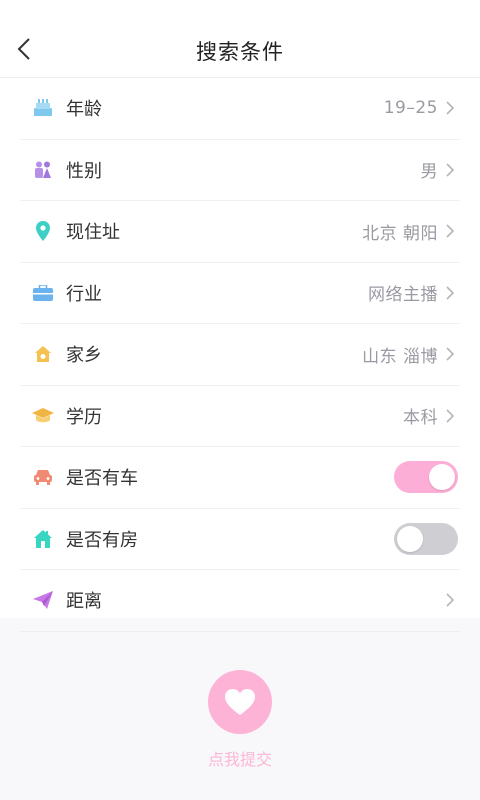 The width and height of the screenshot is (480, 800). Describe the element at coordinates (426, 477) in the screenshot. I see `has-car-toggle` at that location.